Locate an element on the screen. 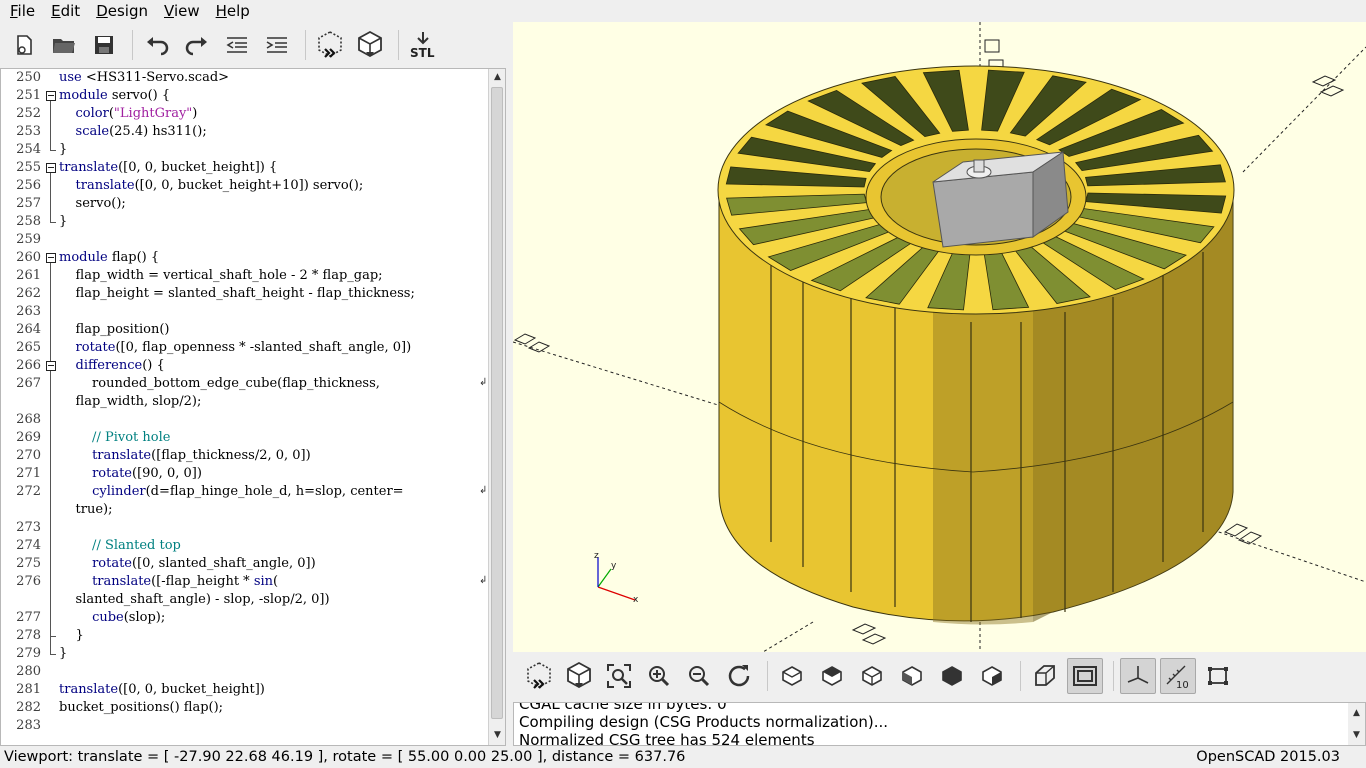 This screenshot has width=1366, height=768. line-number: 253 is located at coordinates (28, 131).